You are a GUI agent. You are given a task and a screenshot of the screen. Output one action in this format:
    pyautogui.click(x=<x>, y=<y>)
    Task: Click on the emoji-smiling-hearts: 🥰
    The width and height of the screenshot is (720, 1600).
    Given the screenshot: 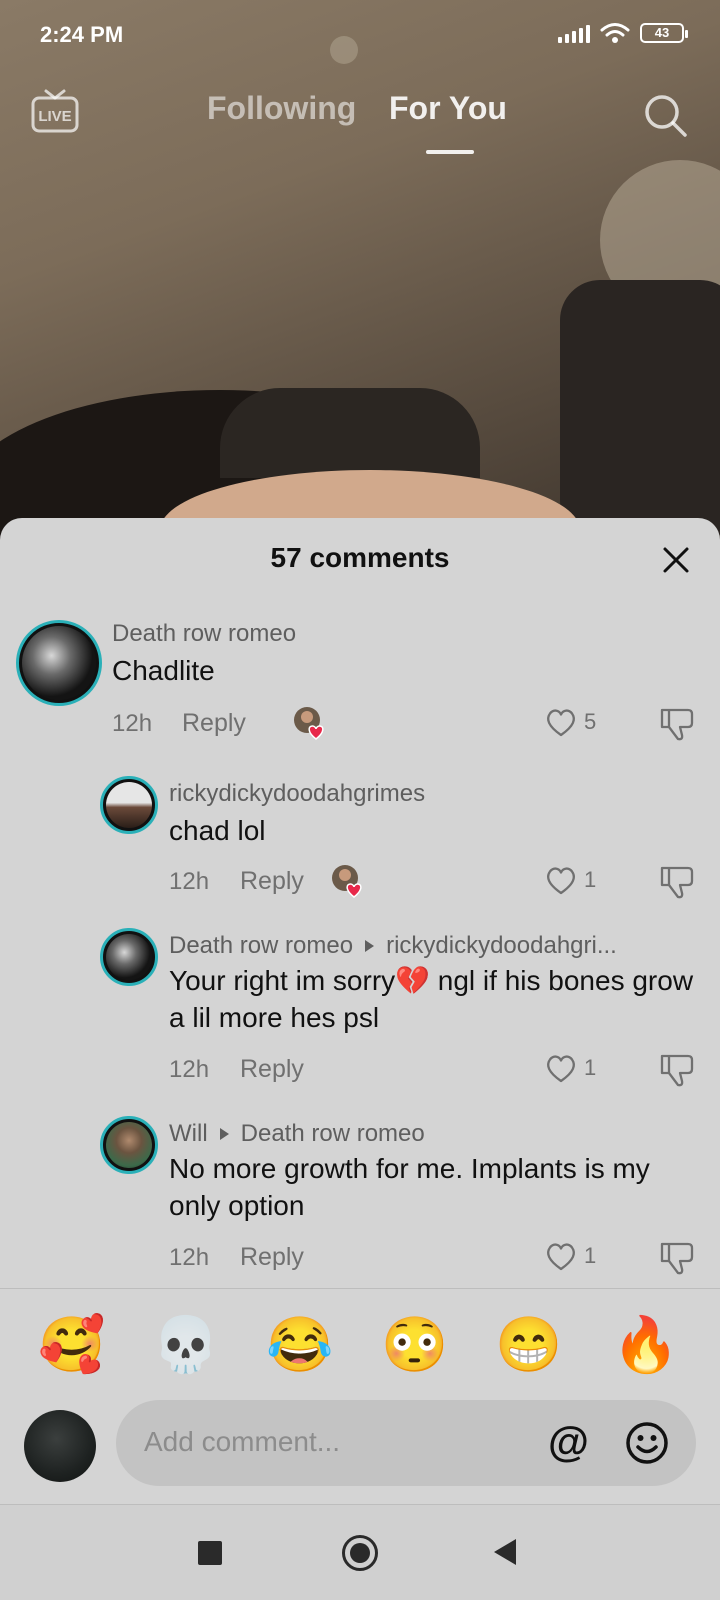 What is the action you would take?
    pyautogui.click(x=72, y=1345)
    